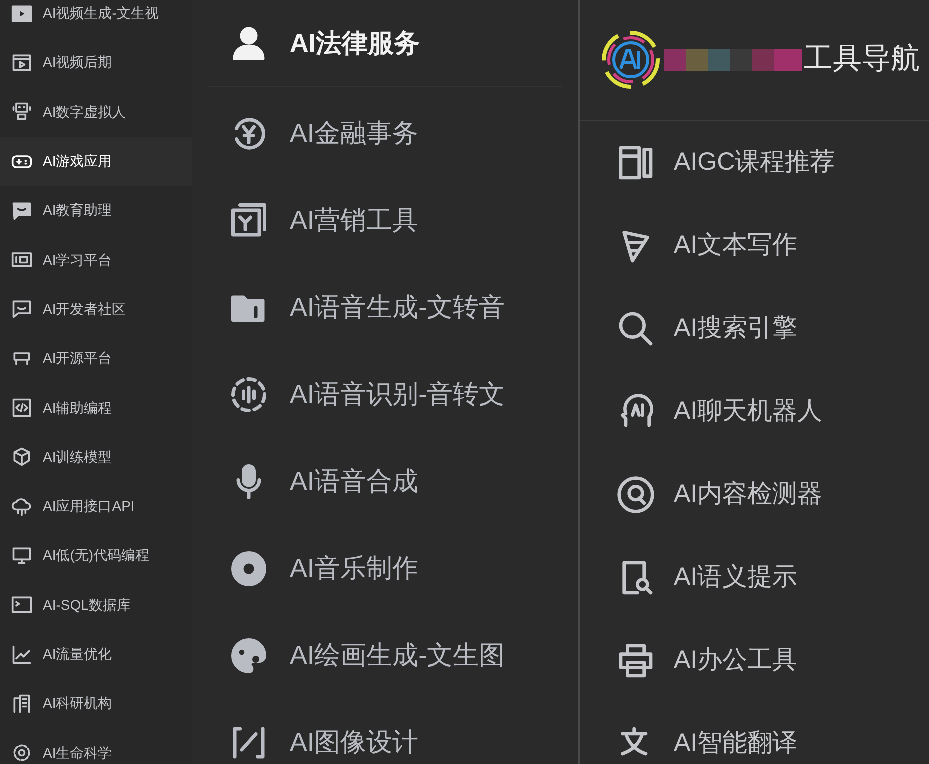 This screenshot has height=764, width=929. What do you see at coordinates (772, 733) in the screenshot?
I see `menu-item: AI智能翻译` at bounding box center [772, 733].